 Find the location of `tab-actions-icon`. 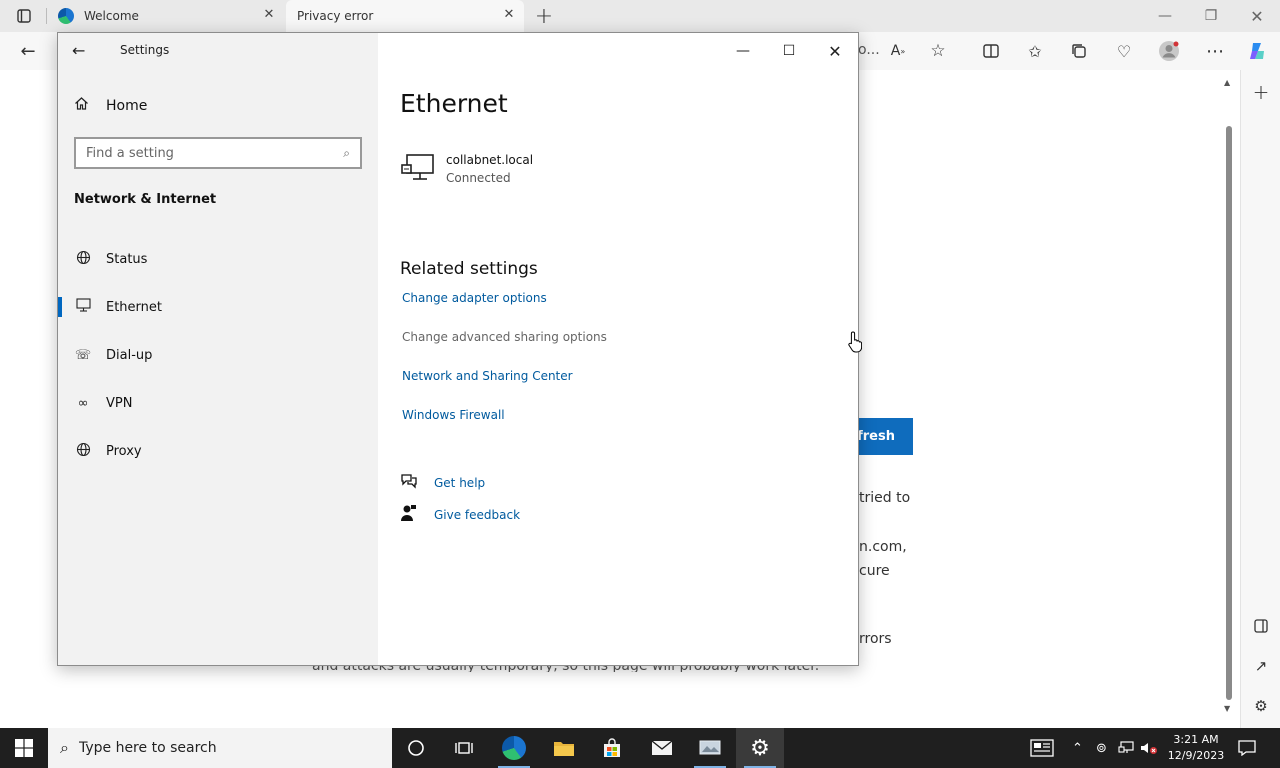

tab-actions-icon is located at coordinates (24, 16).